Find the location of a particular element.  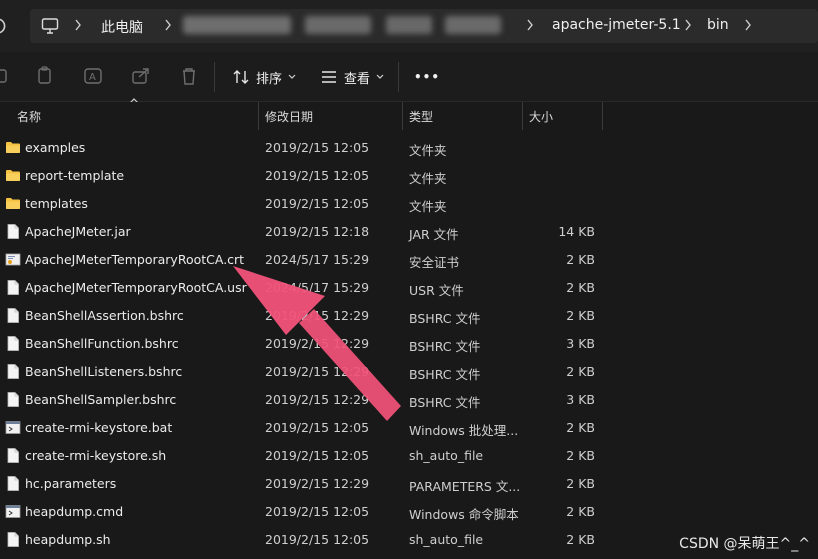

file-type: Windows 命令脚本 is located at coordinates (464, 514).